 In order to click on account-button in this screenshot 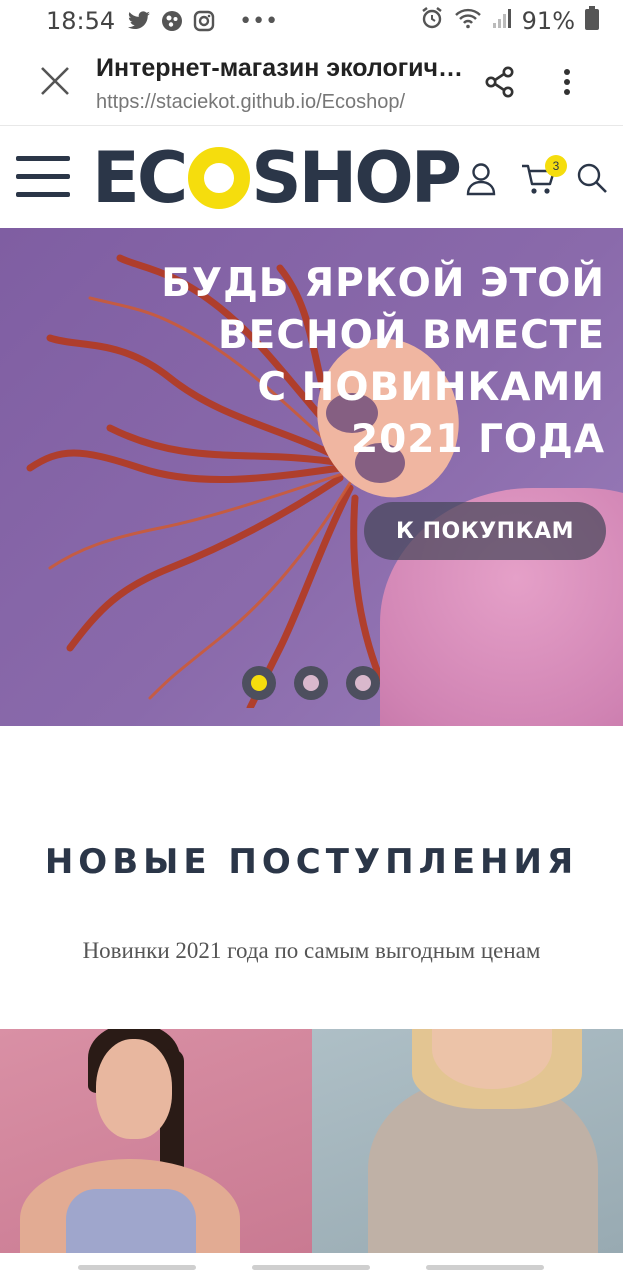, I will do `click(482, 179)`.